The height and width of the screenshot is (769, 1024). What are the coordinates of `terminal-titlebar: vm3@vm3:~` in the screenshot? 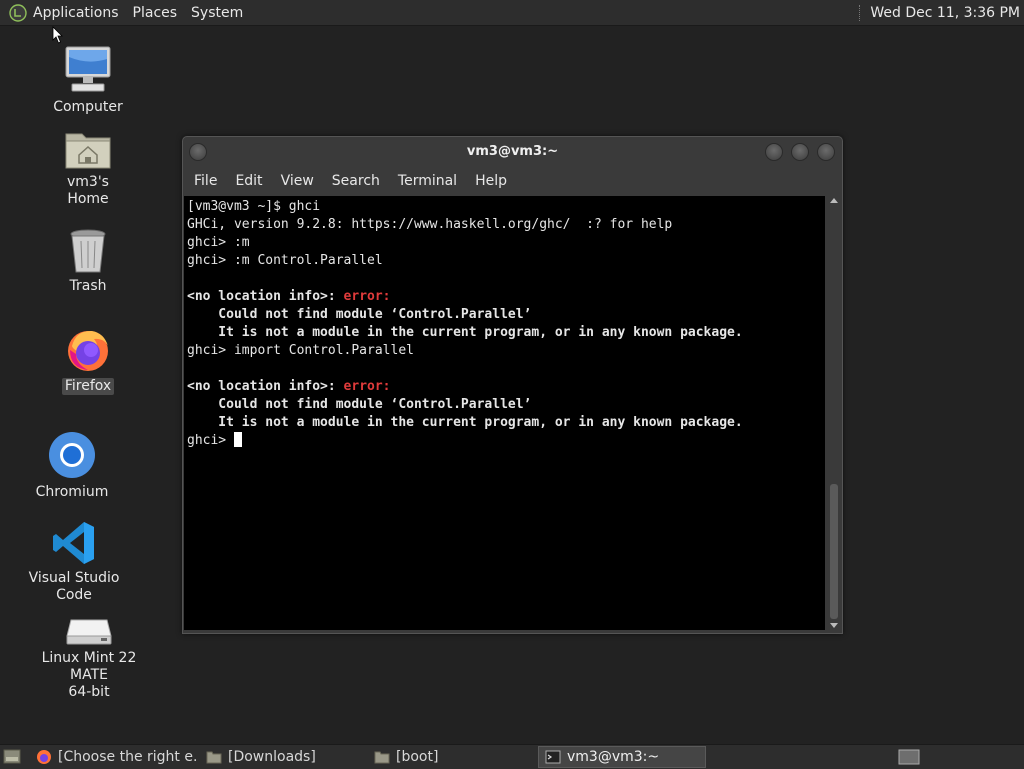 It's located at (512, 152).